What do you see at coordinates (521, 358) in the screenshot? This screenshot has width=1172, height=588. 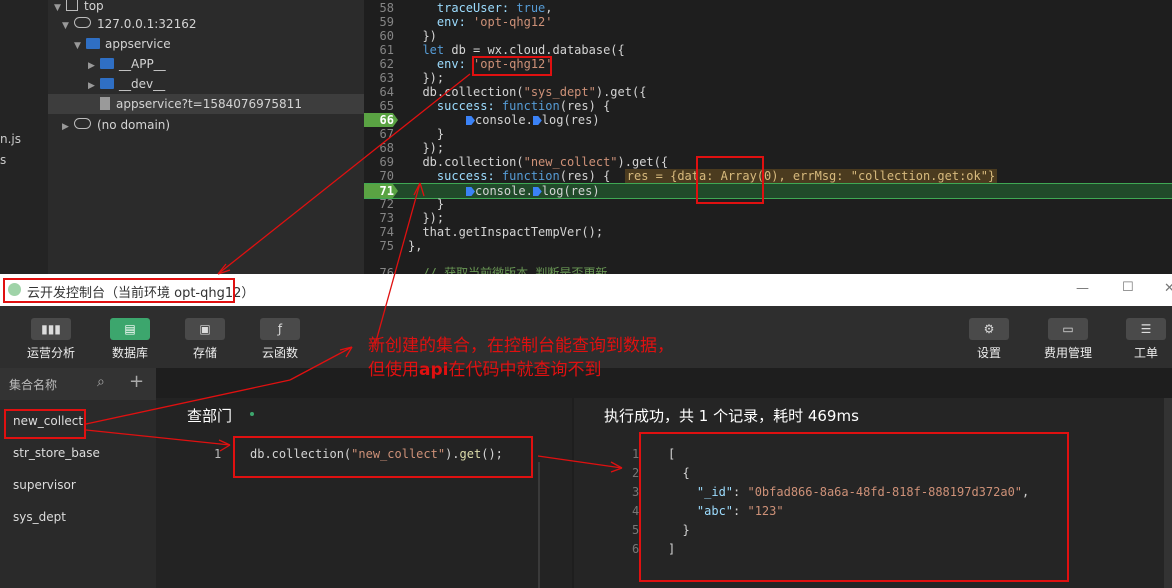 I see `annotation-text: 新创建的集合，在控制台能查询到数据， 但使用api在代码中就查询不到` at bounding box center [521, 358].